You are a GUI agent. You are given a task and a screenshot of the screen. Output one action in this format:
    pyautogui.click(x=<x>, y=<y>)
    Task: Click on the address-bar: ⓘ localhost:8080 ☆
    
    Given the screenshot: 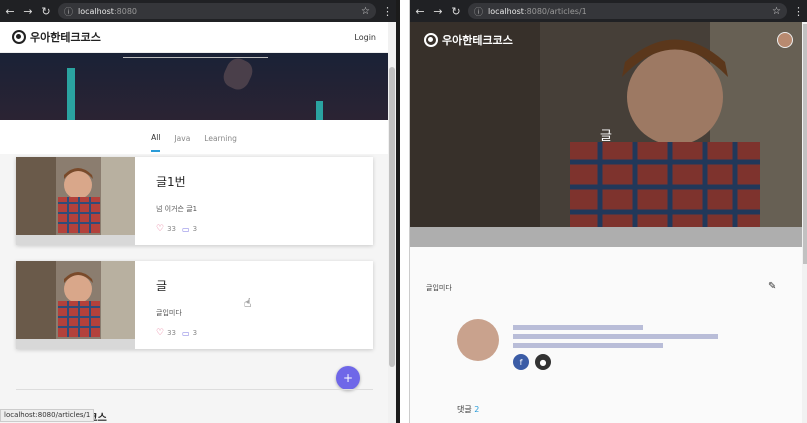 What is the action you would take?
    pyautogui.click(x=217, y=11)
    